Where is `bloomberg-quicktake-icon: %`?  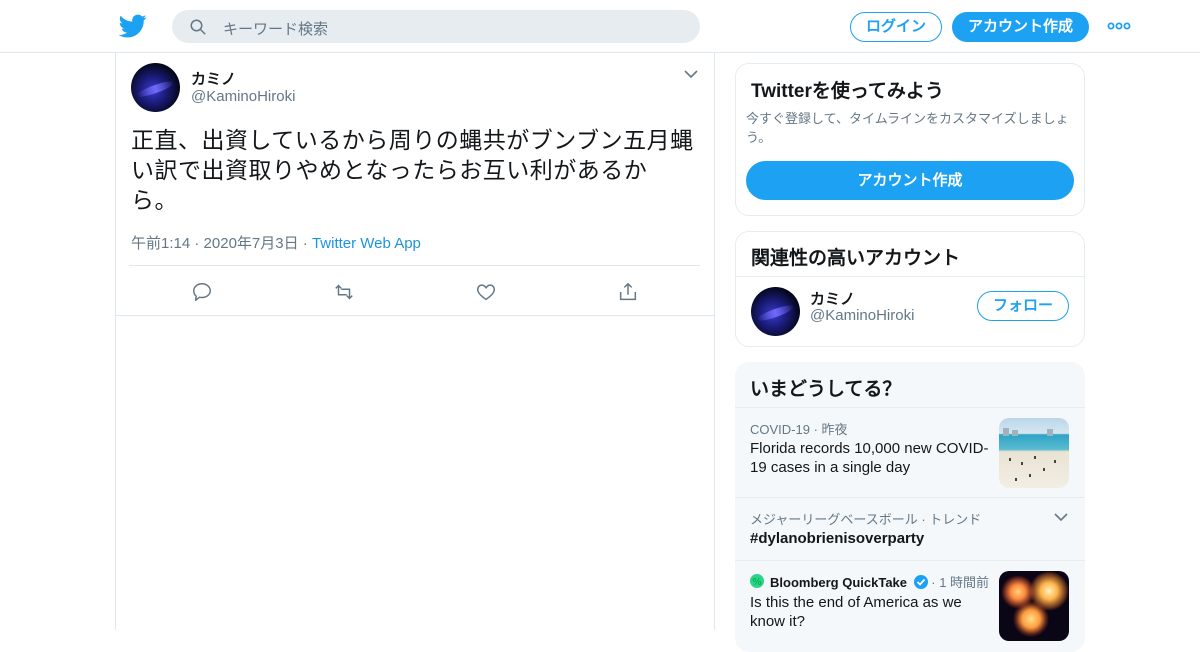 bloomberg-quicktake-icon: % is located at coordinates (757, 581).